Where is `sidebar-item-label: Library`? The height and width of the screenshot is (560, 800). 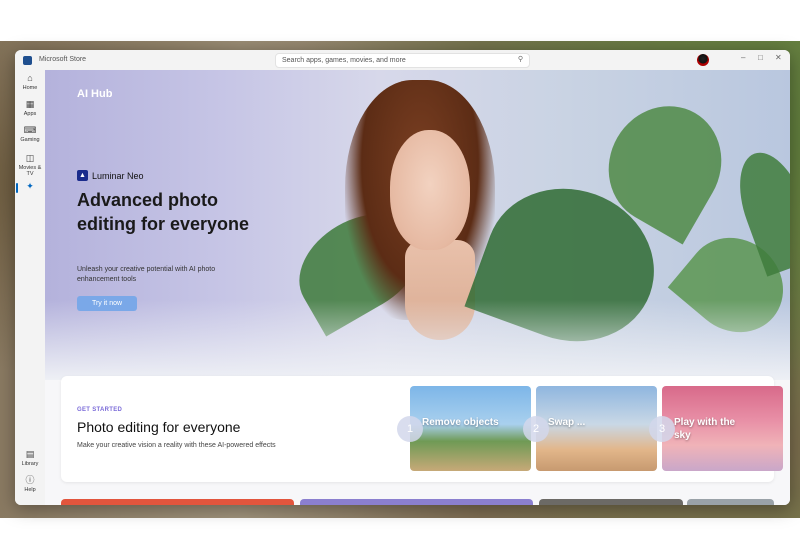
sidebar-item-label: Library is located at coordinates (30, 464).